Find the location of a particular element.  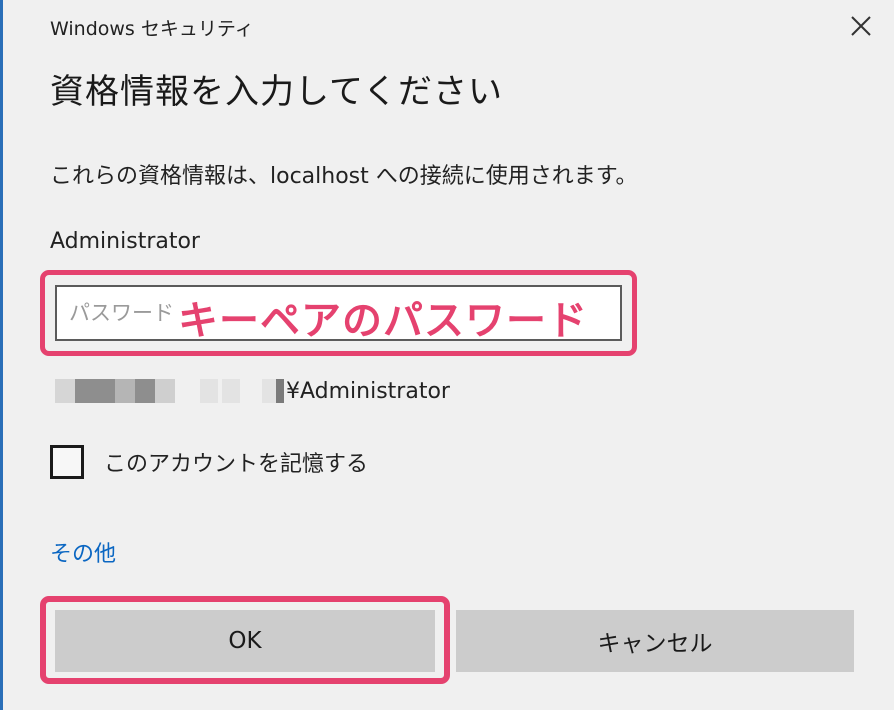

username-label: Administrator is located at coordinates (125, 241).